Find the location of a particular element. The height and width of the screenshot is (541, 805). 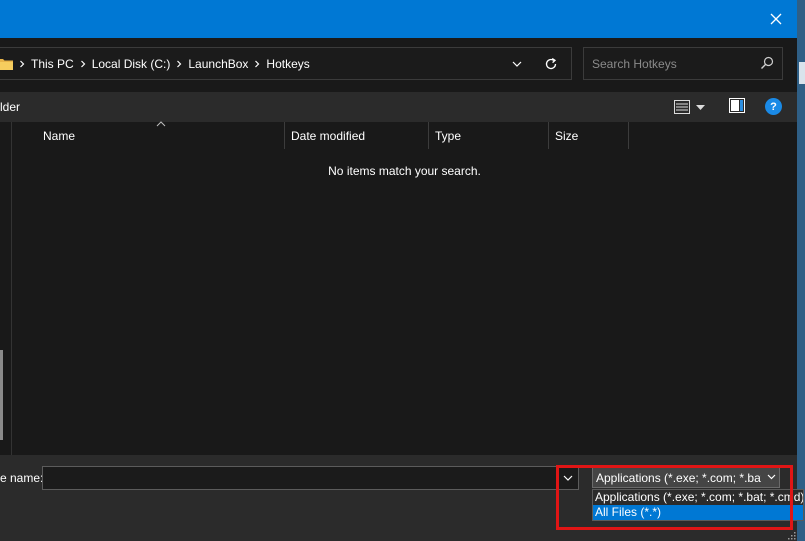

folder-icon is located at coordinates (6, 64).